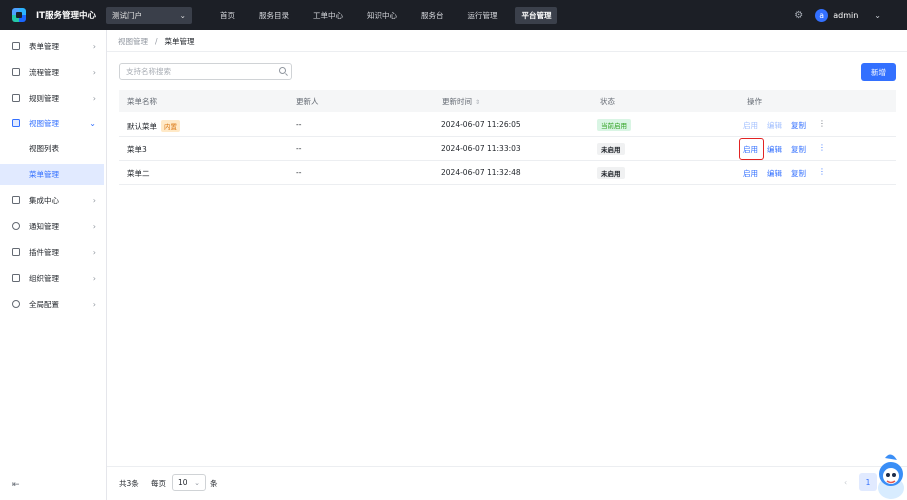  Describe the element at coordinates (754, 101) in the screenshot. I see `column-header-actions: 操作` at that location.